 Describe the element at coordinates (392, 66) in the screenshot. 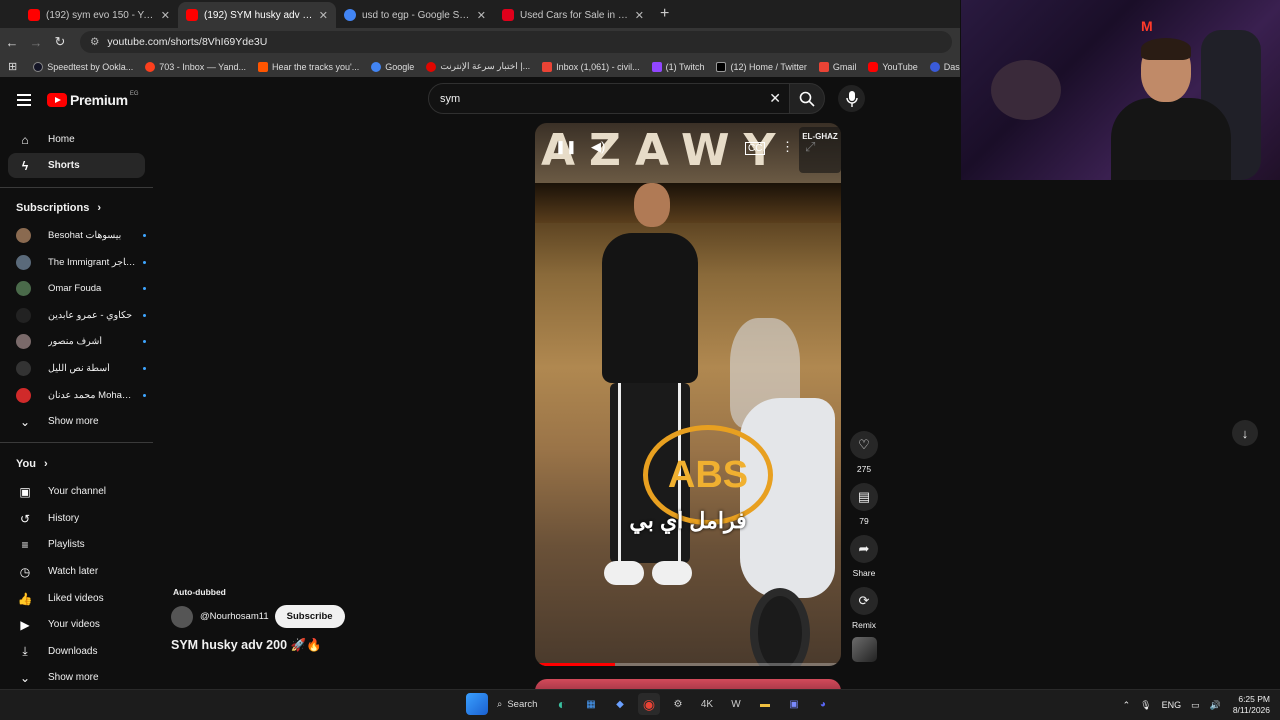

I see `bookmark-item: Google` at that location.